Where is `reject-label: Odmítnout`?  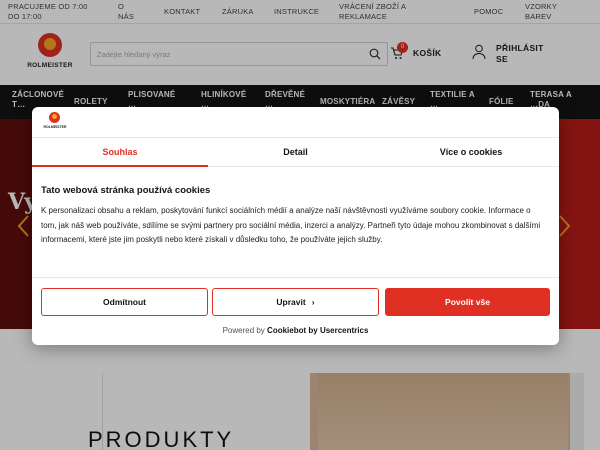 reject-label: Odmítnout is located at coordinates (124, 302).